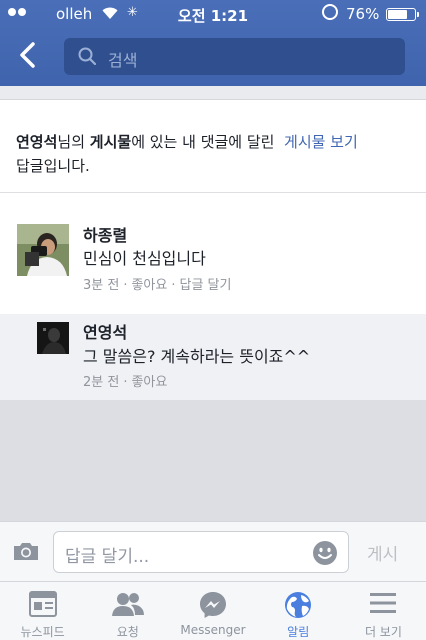 This screenshot has height=640, width=426. Describe the element at coordinates (149, 382) in the screenshot. I see `reply-like-button: 좋아요` at that location.